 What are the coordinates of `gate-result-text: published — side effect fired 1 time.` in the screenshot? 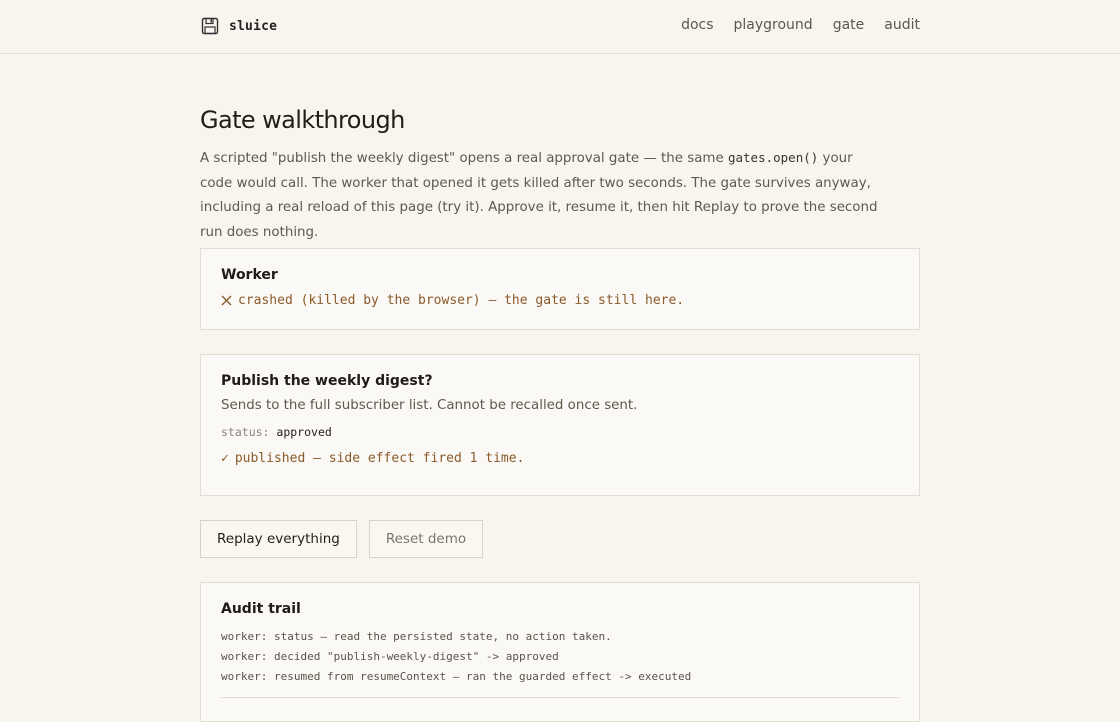 It's located at (379, 458).